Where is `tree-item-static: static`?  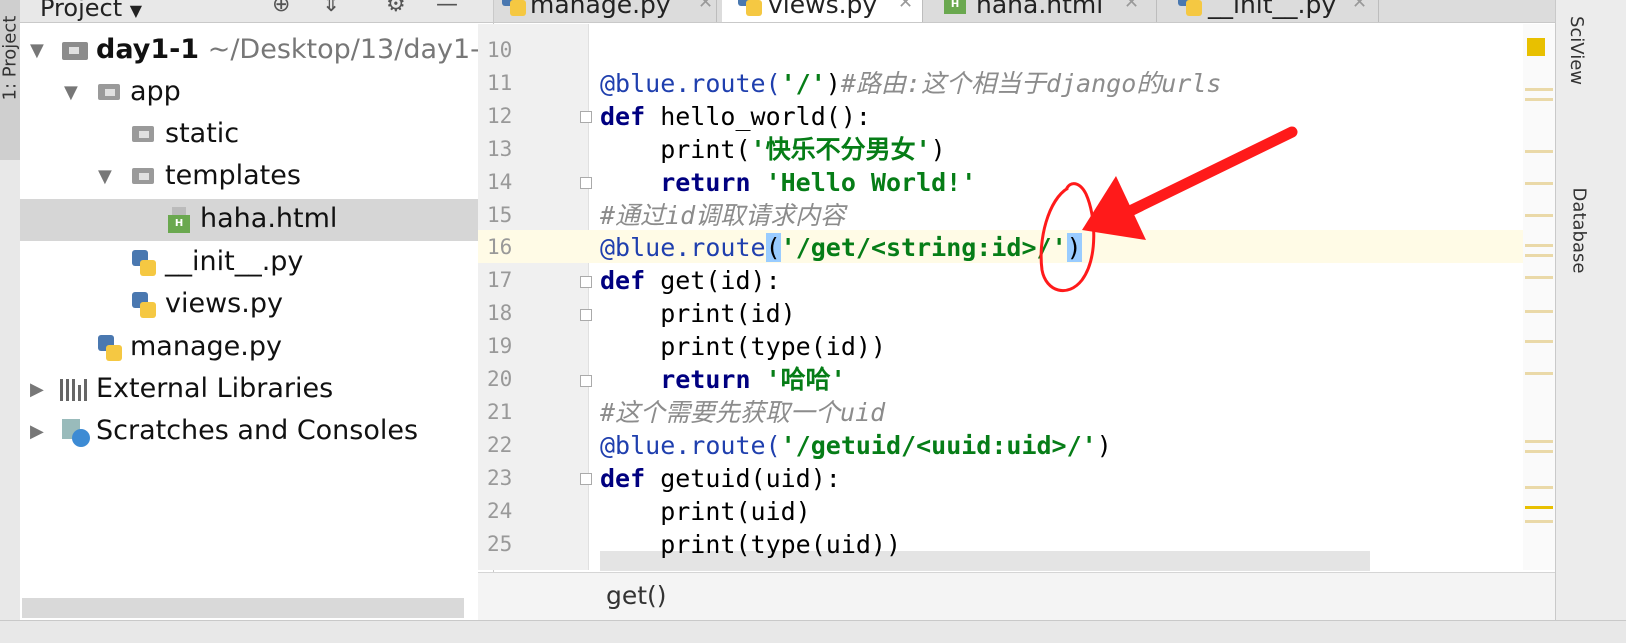 tree-item-static: static is located at coordinates (256, 135).